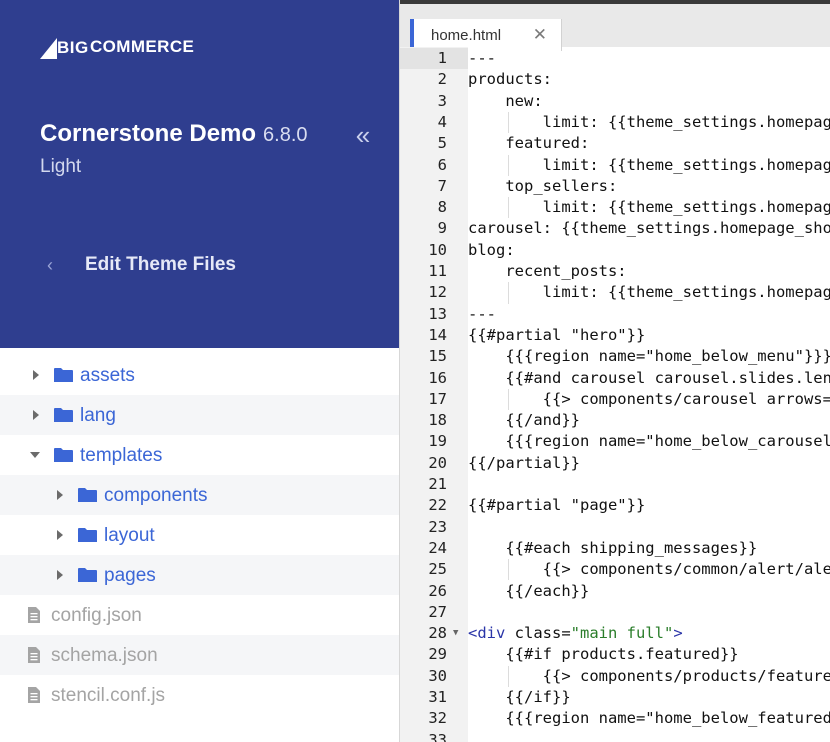 The width and height of the screenshot is (830, 742). I want to click on tree-item-layout: layout, so click(199, 535).